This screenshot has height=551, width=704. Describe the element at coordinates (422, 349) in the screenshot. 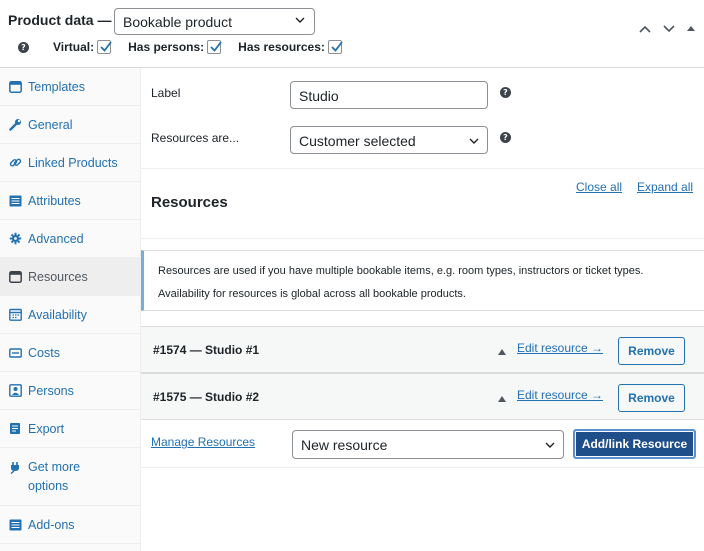

I see `resource-row: #1574 — Studio #1 Edit resource → Remove` at that location.